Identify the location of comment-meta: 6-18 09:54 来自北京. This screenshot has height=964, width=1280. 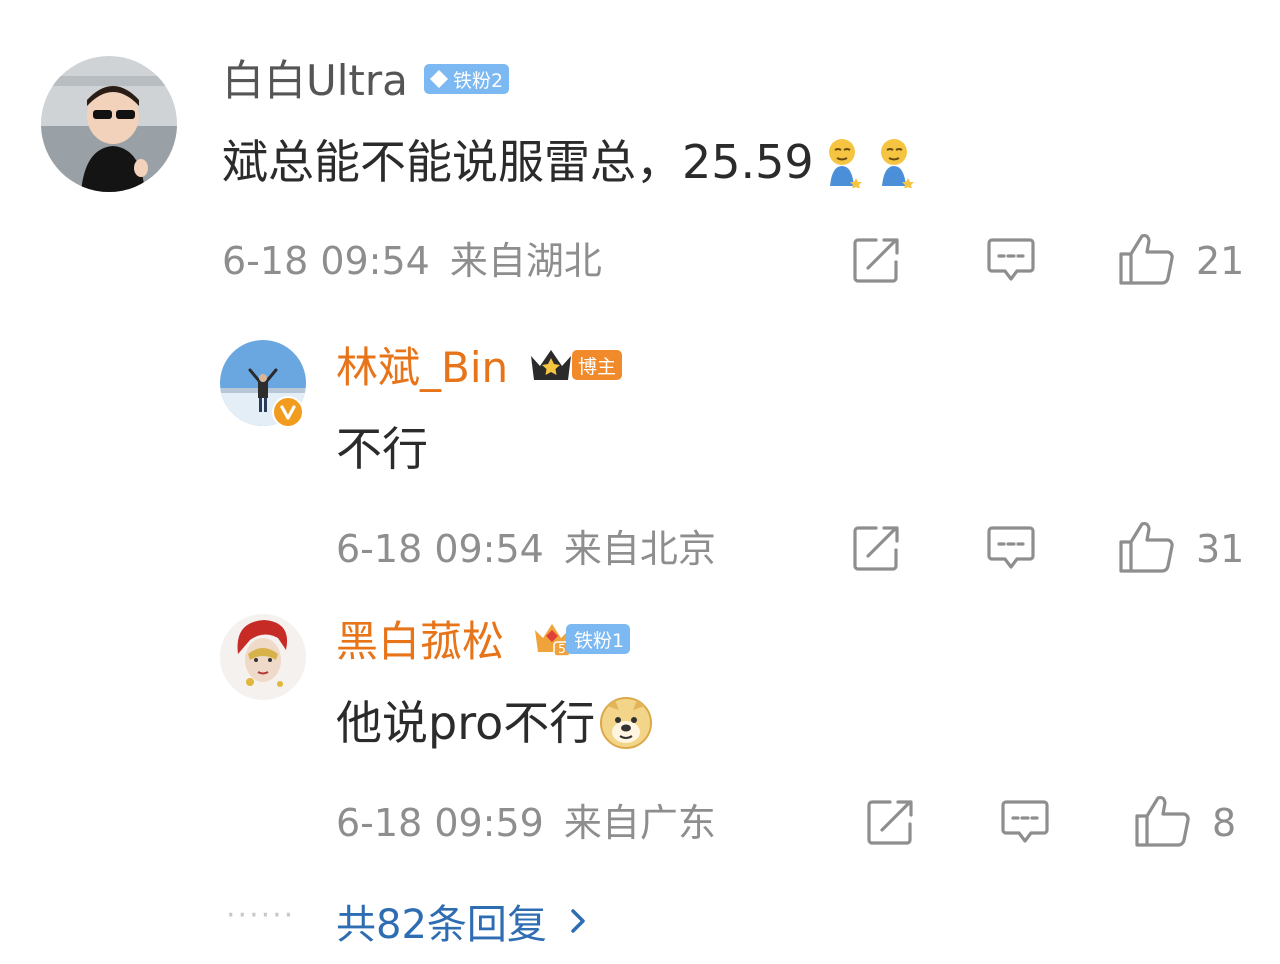
(526, 549).